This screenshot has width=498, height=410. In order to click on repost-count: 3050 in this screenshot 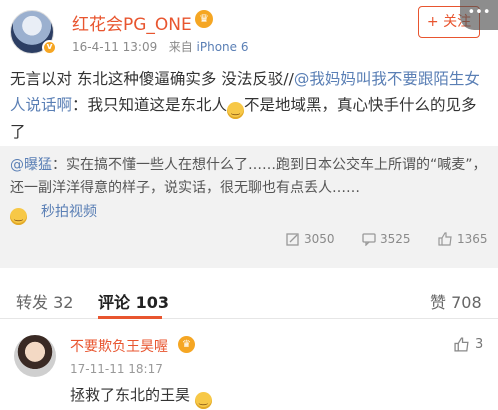, I will do `click(319, 239)`.